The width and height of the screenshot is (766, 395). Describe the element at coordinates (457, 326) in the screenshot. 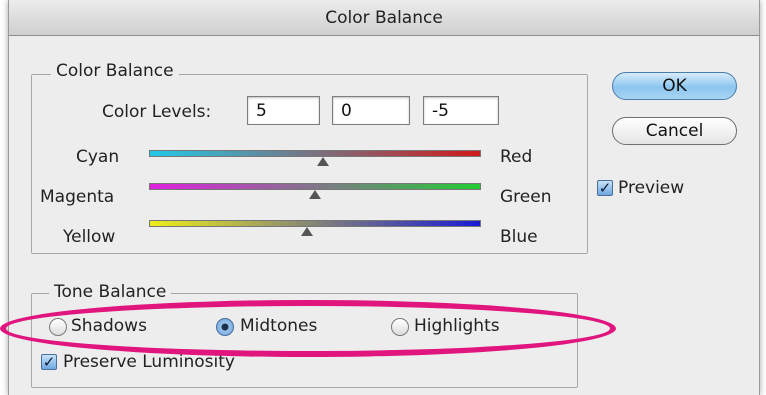

I see `highlights-label: Highlights` at that location.